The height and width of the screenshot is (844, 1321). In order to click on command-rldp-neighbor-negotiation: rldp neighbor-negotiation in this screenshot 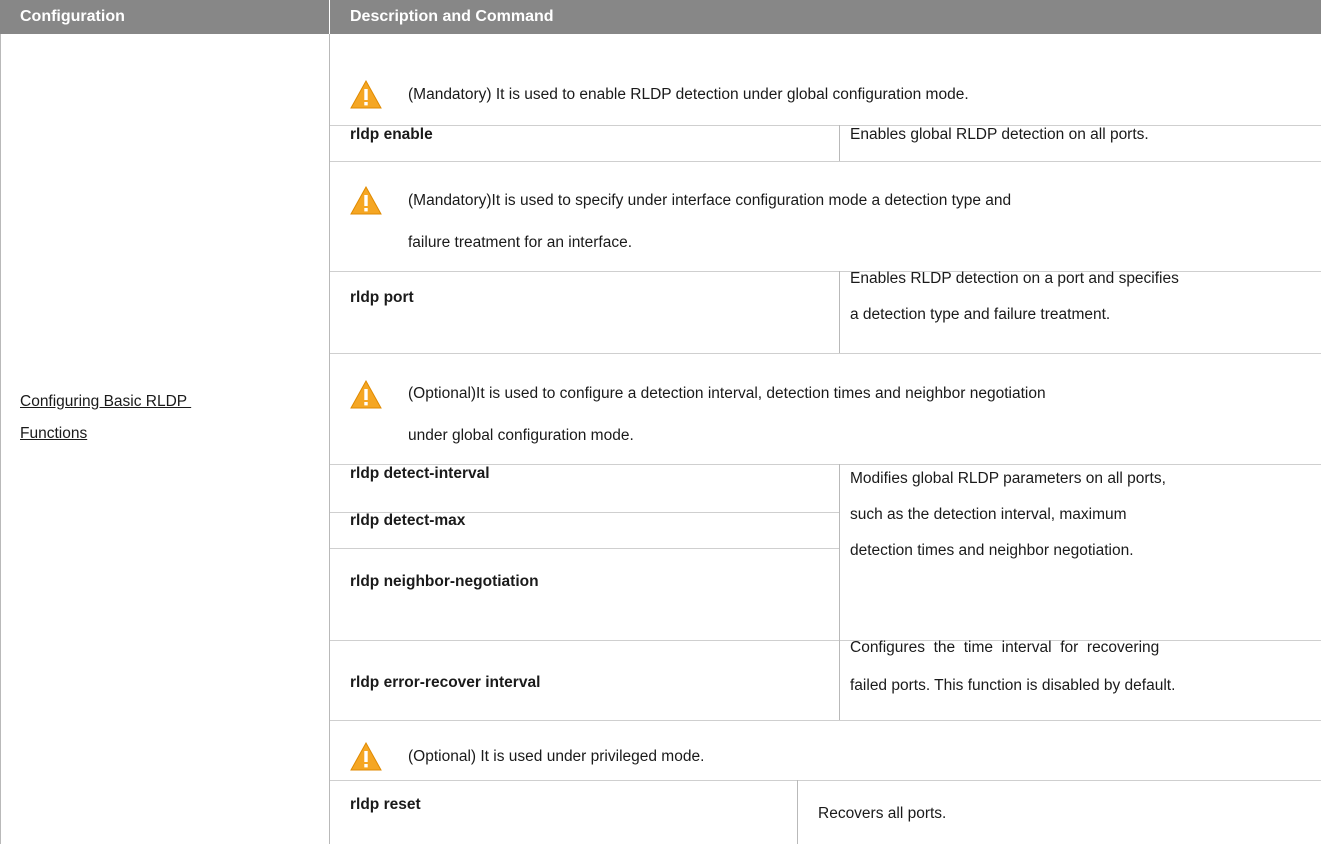, I will do `click(444, 581)`.